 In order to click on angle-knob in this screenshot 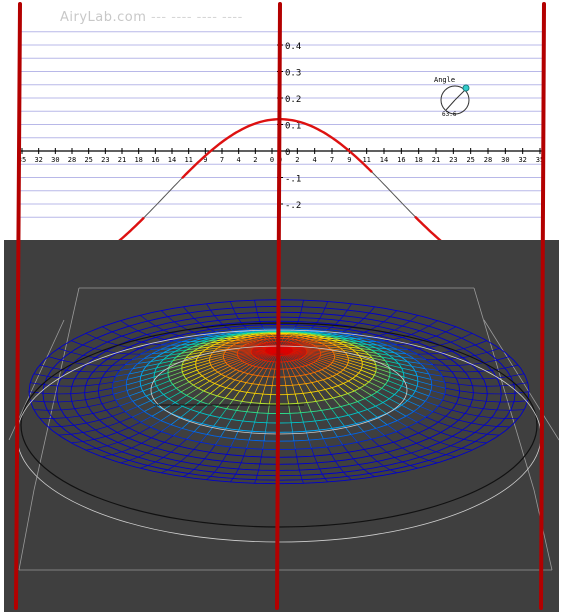, I will do `click(466, 88)`.